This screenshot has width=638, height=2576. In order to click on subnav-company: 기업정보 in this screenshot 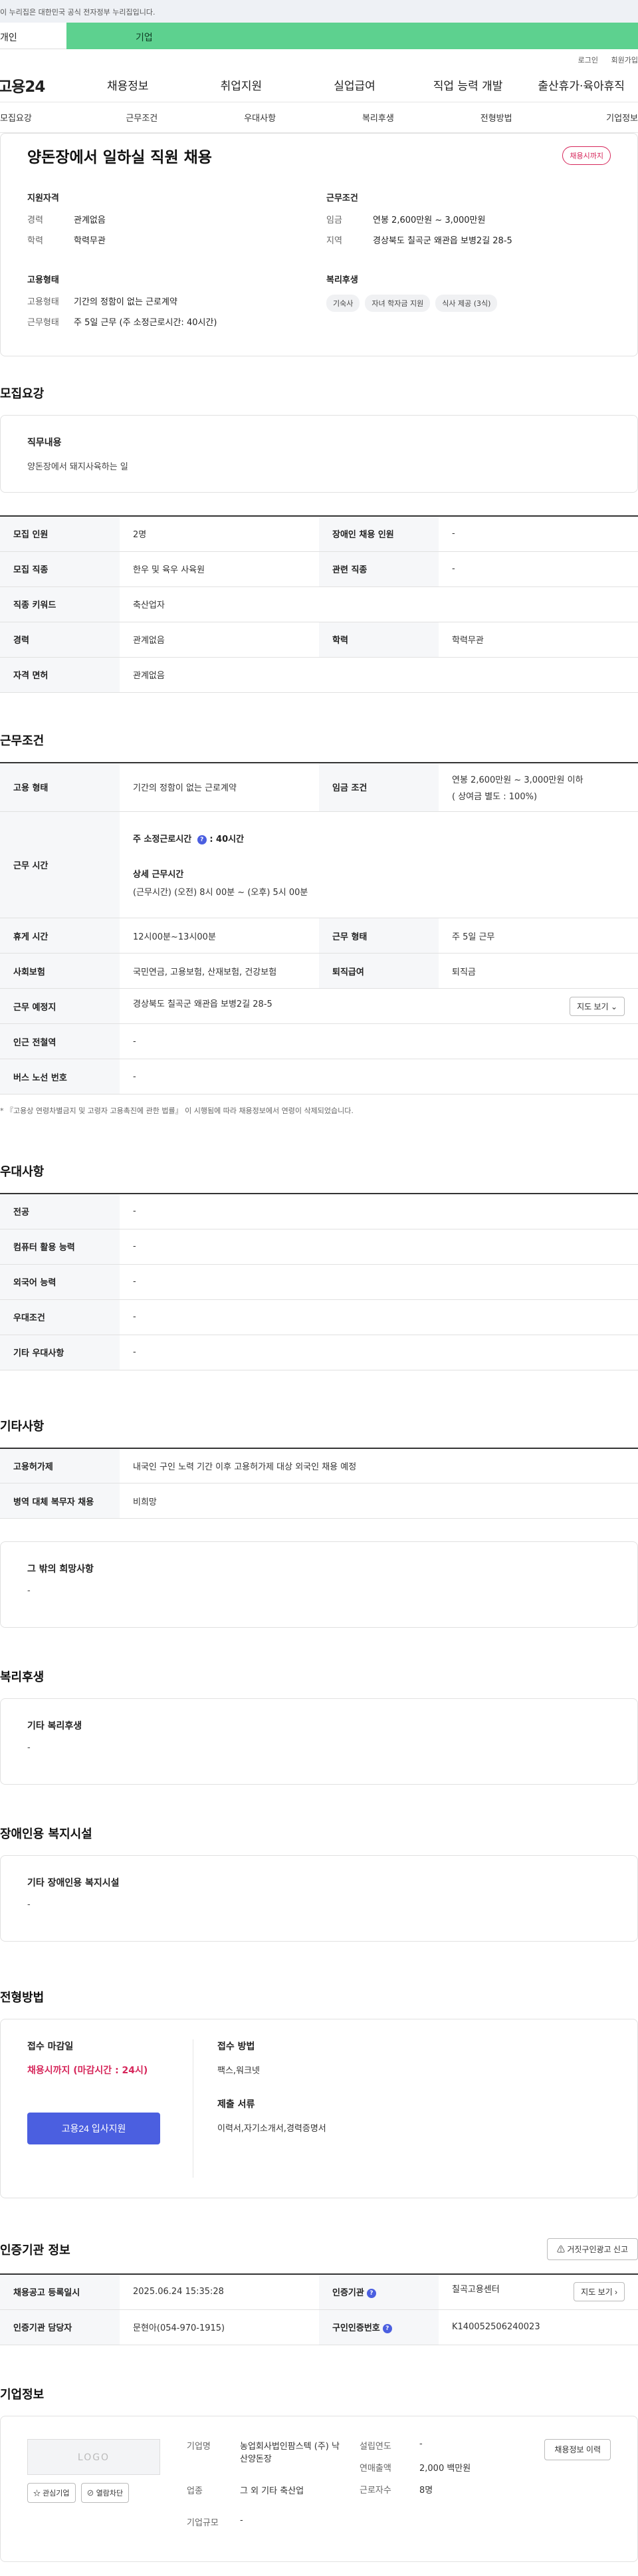, I will do `click(597, 117)`.